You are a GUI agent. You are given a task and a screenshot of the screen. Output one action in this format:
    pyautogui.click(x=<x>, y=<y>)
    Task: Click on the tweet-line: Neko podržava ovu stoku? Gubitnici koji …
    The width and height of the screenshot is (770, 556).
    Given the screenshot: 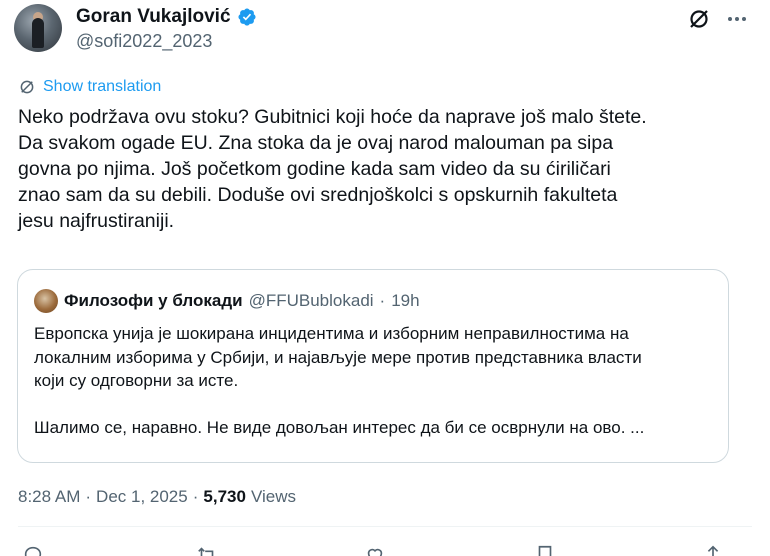 What is the action you would take?
    pyautogui.click(x=332, y=117)
    